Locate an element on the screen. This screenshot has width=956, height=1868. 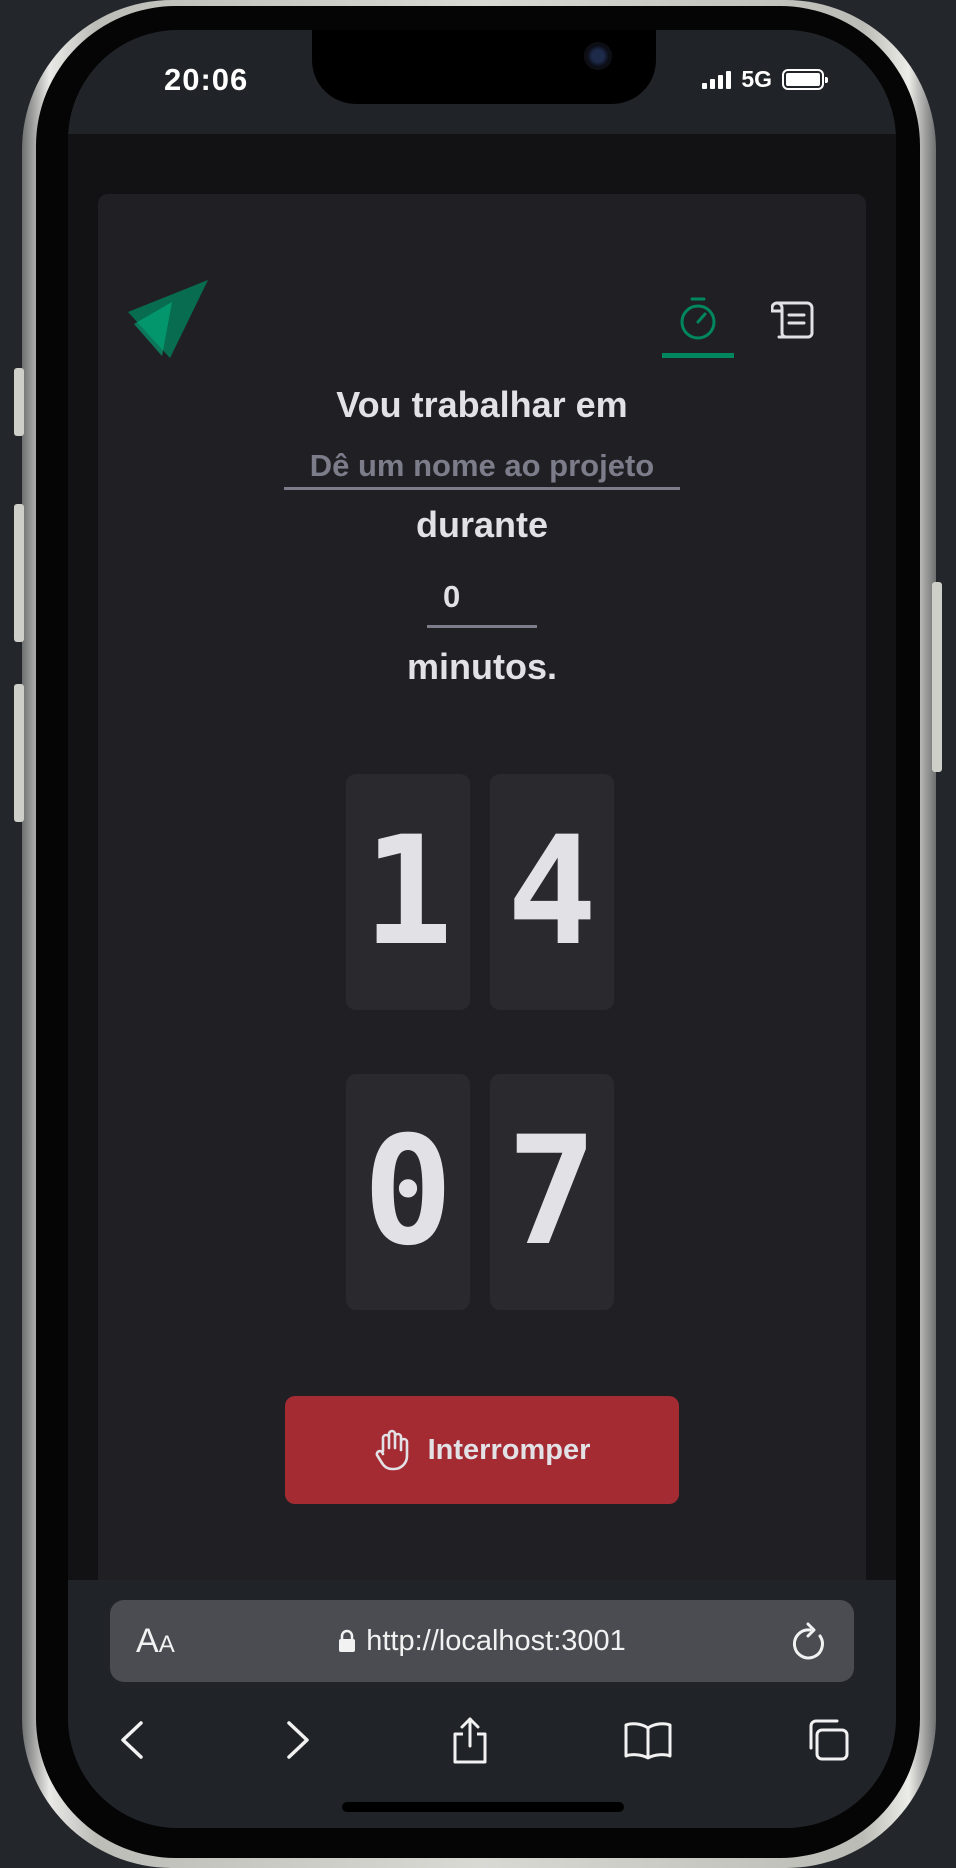
book-icon is located at coordinates (648, 1741).